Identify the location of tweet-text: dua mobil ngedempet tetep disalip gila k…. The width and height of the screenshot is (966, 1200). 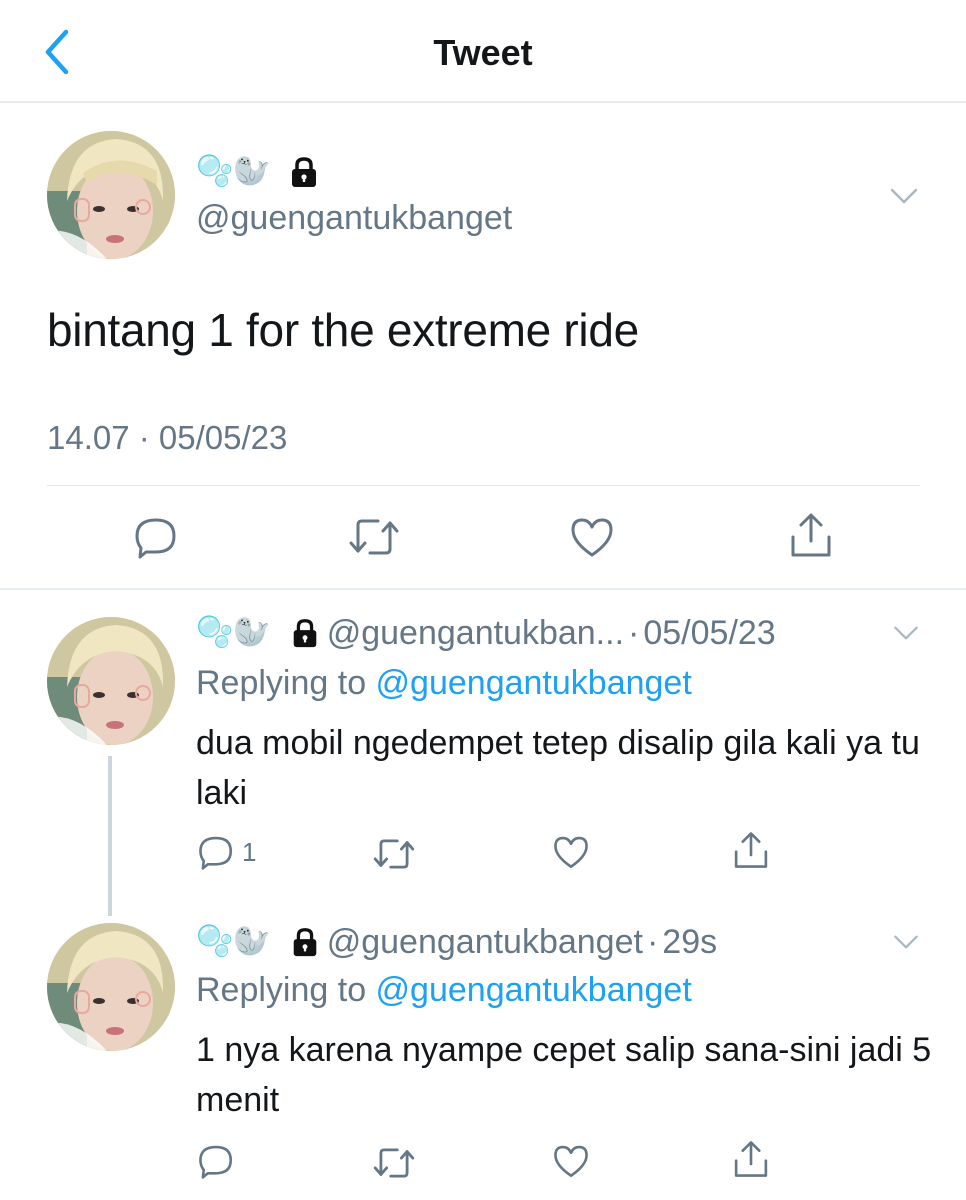
(558, 768).